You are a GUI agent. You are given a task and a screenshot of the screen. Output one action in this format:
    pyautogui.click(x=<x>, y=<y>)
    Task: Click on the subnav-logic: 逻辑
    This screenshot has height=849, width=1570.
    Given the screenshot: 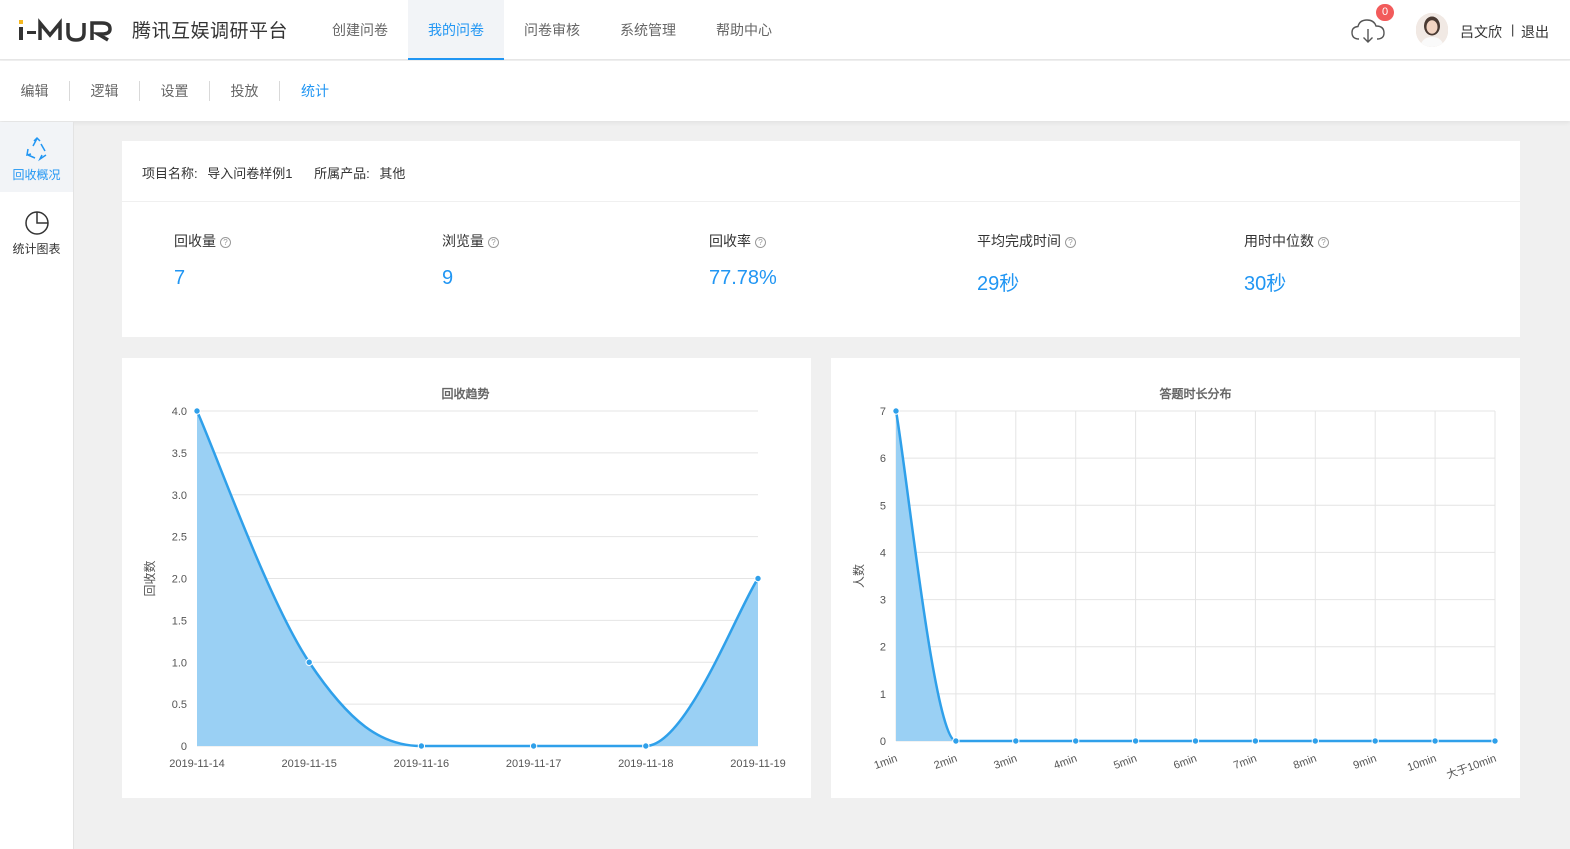 What is the action you would take?
    pyautogui.click(x=105, y=91)
    